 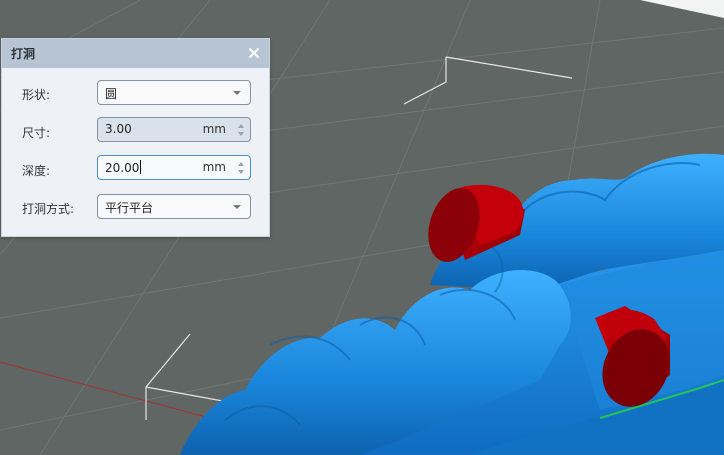 I want to click on depth-value: 20.00, so click(x=122, y=168).